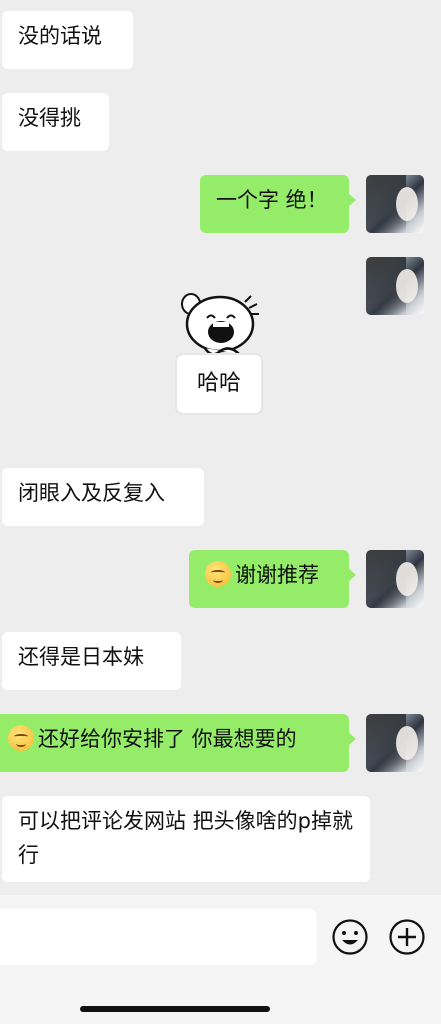  I want to click on message-text: 还得是日本妹, so click(81, 657).